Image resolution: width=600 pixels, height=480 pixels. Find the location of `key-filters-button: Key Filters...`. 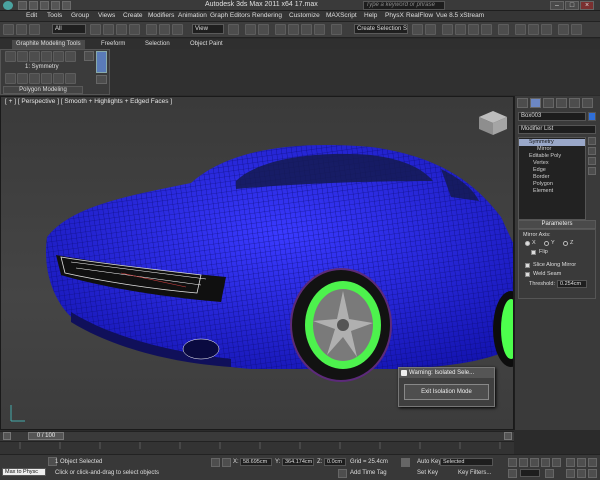

key-filters-button: Key Filters... is located at coordinates (474, 473).